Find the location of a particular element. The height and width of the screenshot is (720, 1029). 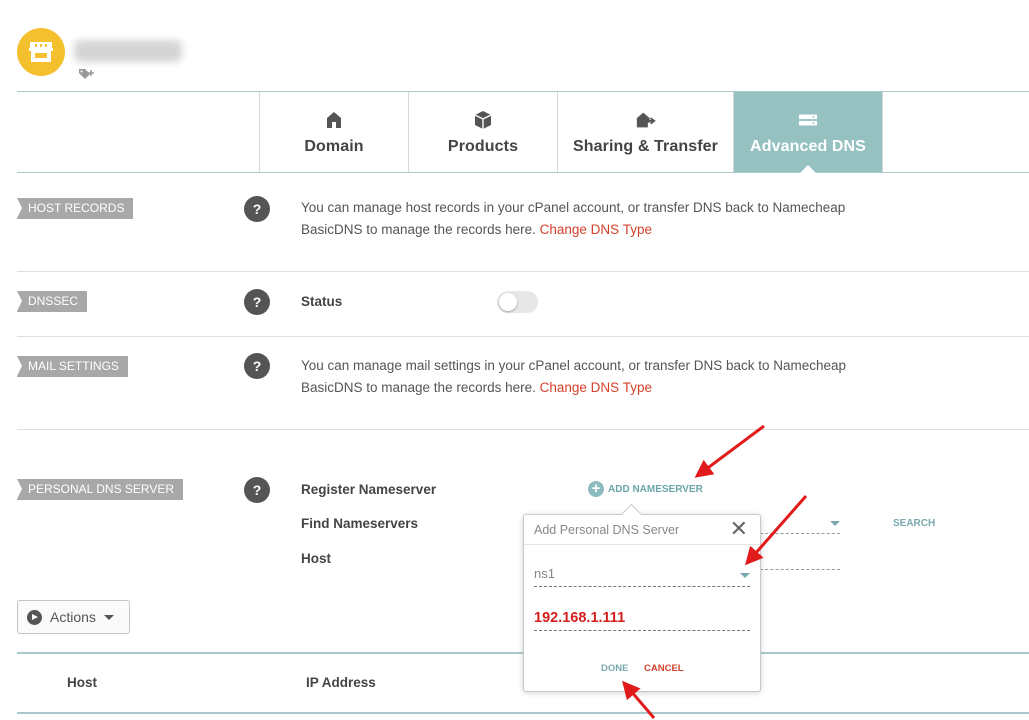

home-icon is located at coordinates (334, 119).